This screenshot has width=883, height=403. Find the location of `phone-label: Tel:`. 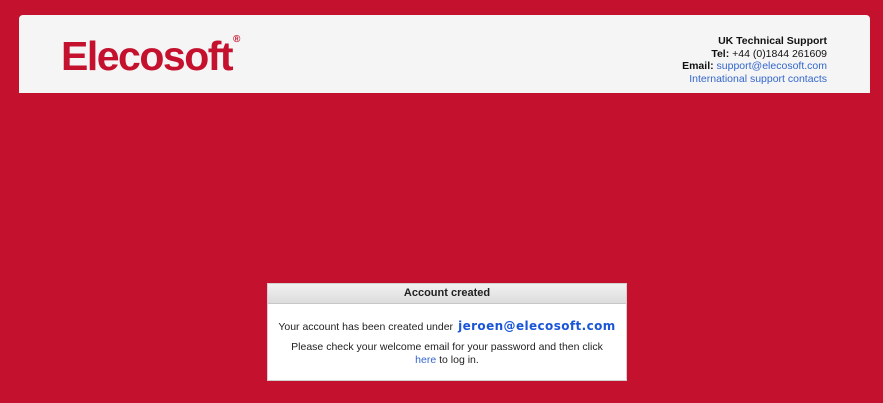

phone-label: Tel: is located at coordinates (720, 53).